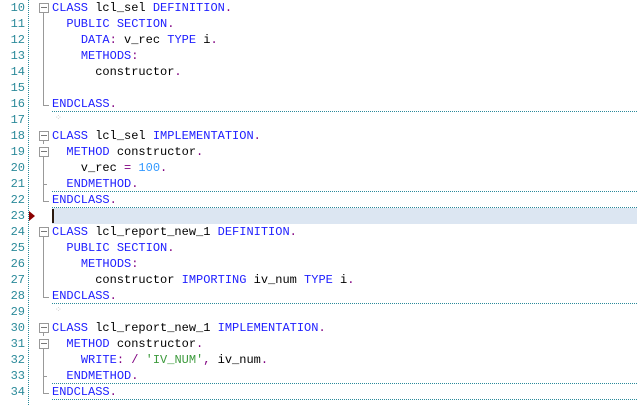 The image size is (637, 405). I want to click on code-text: CLASS lcl_report_new_1 DEFINITION., so click(174, 232).